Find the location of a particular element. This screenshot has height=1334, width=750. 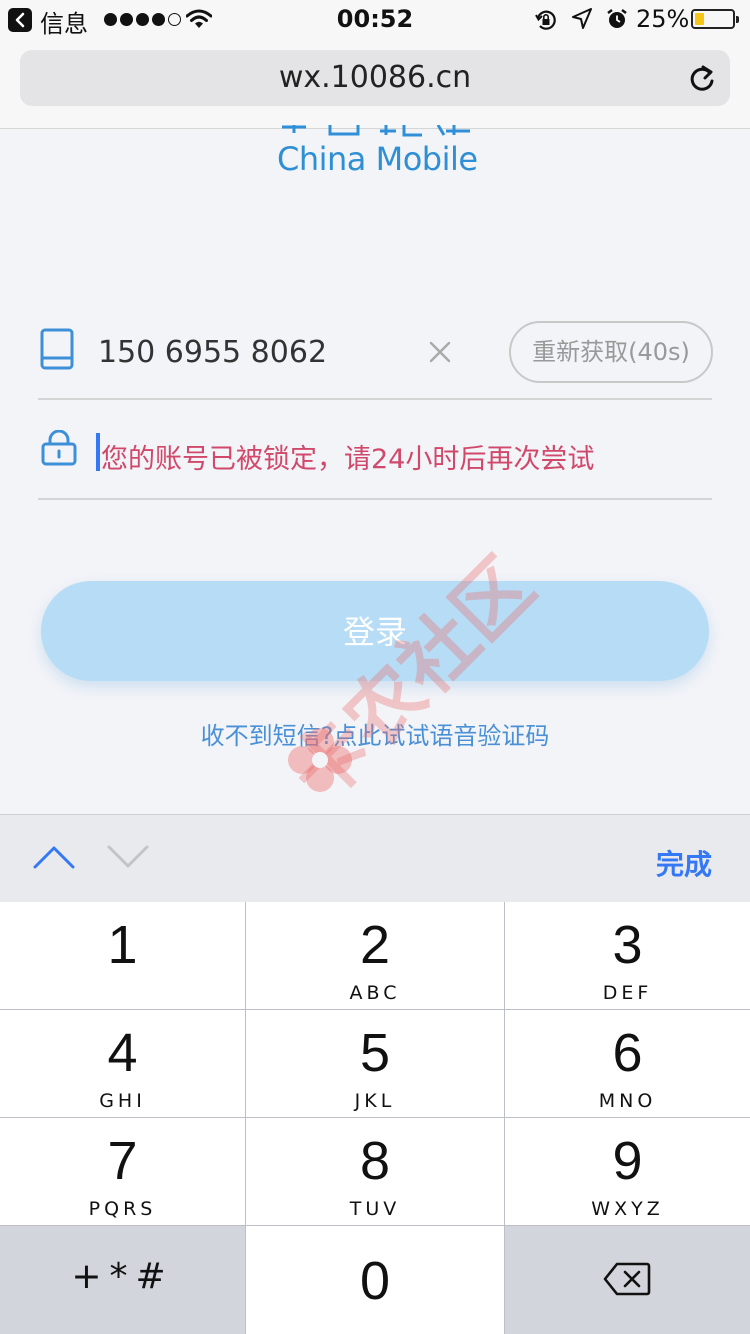

verification-code-input: 您的账号已被锁定，请24小时后再次尝试 is located at coordinates (347, 456).